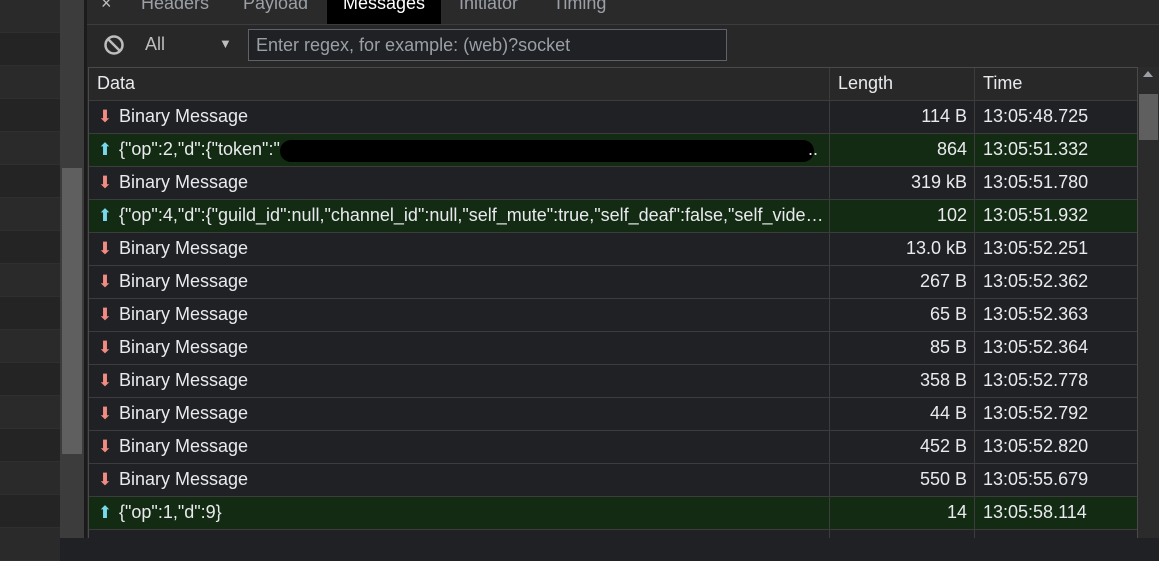 The height and width of the screenshot is (561, 1159). What do you see at coordinates (902, 117) in the screenshot?
I see `message-length-cell: 114 B` at bounding box center [902, 117].